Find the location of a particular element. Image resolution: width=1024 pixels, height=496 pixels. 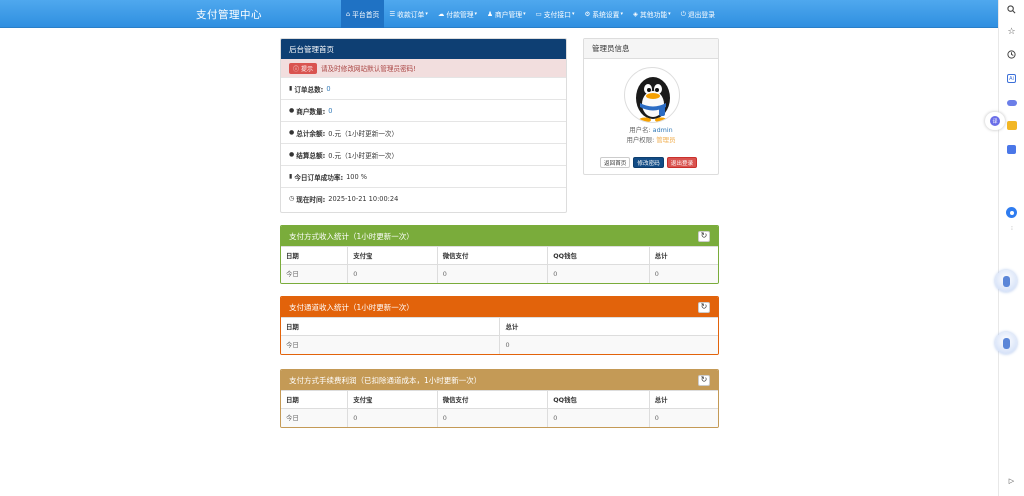

nav-item-cloud: ☁ 付款管理 ▾ is located at coordinates (457, 14).